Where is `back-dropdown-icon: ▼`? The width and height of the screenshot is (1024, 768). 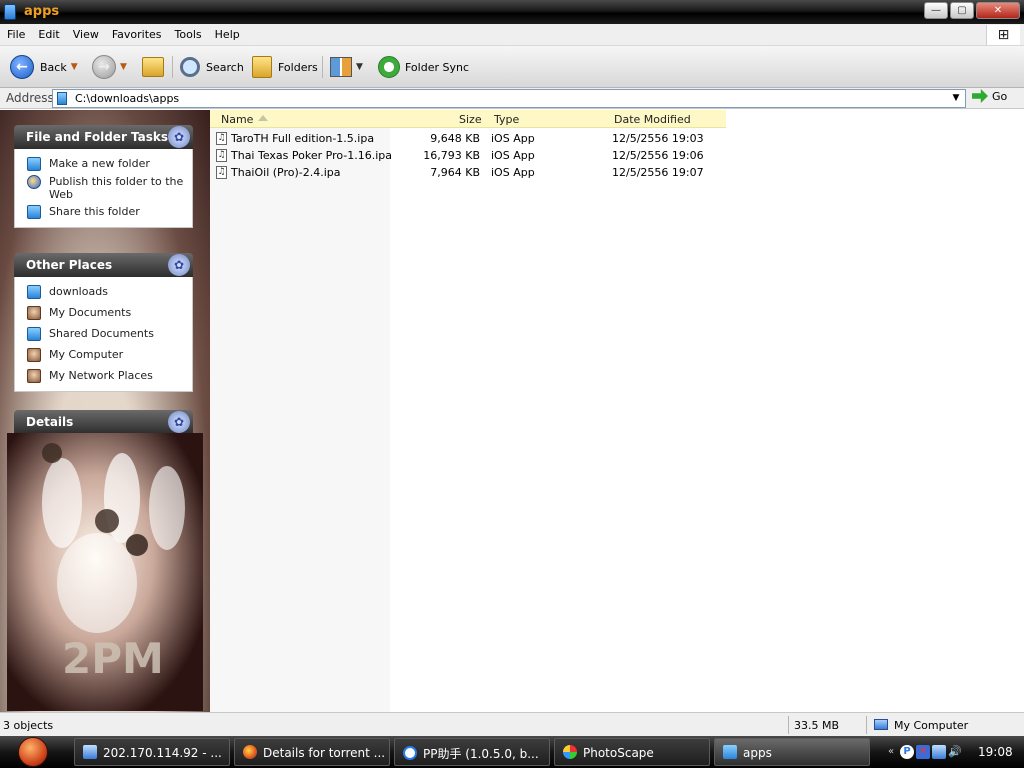
back-dropdown-icon: ▼ is located at coordinates (74, 67).